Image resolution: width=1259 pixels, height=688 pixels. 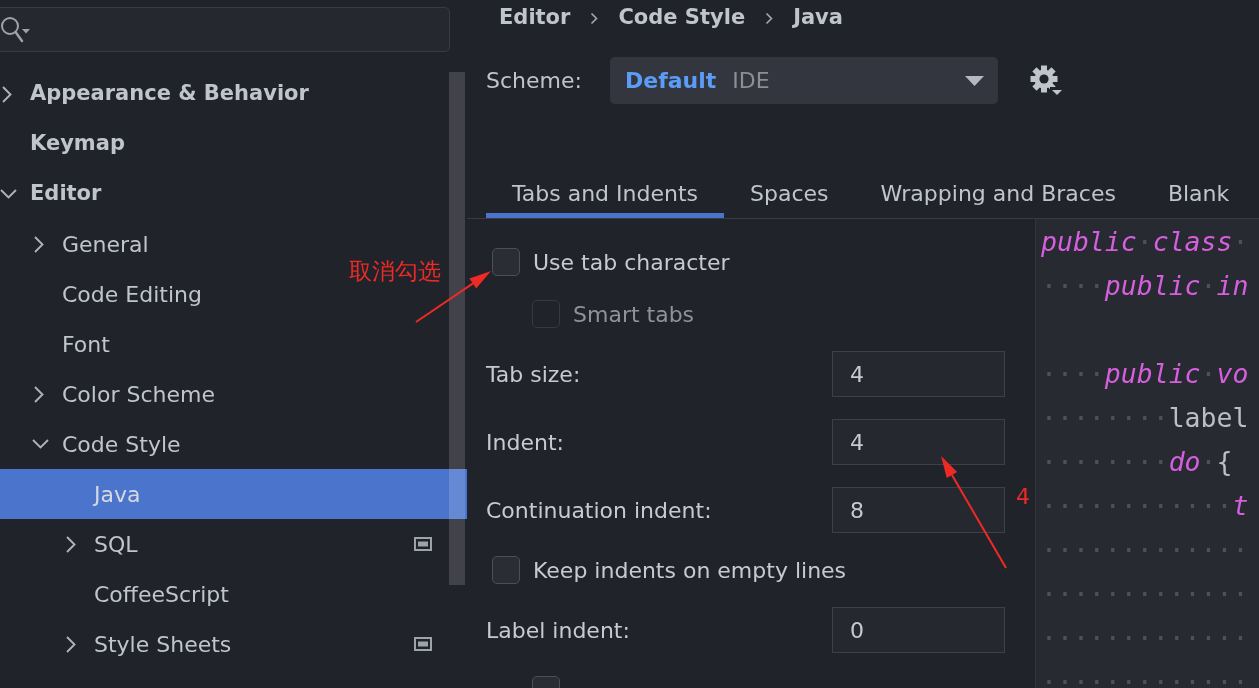 I want to click on field-label: Tab size:, so click(x=533, y=374).